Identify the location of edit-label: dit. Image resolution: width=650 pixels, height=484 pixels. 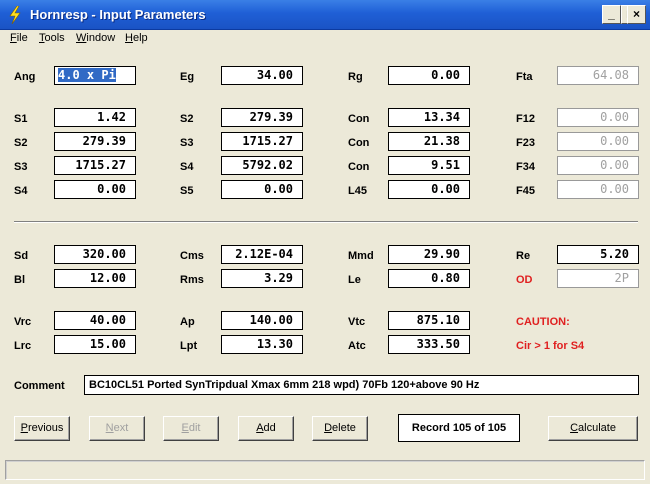
(194, 428).